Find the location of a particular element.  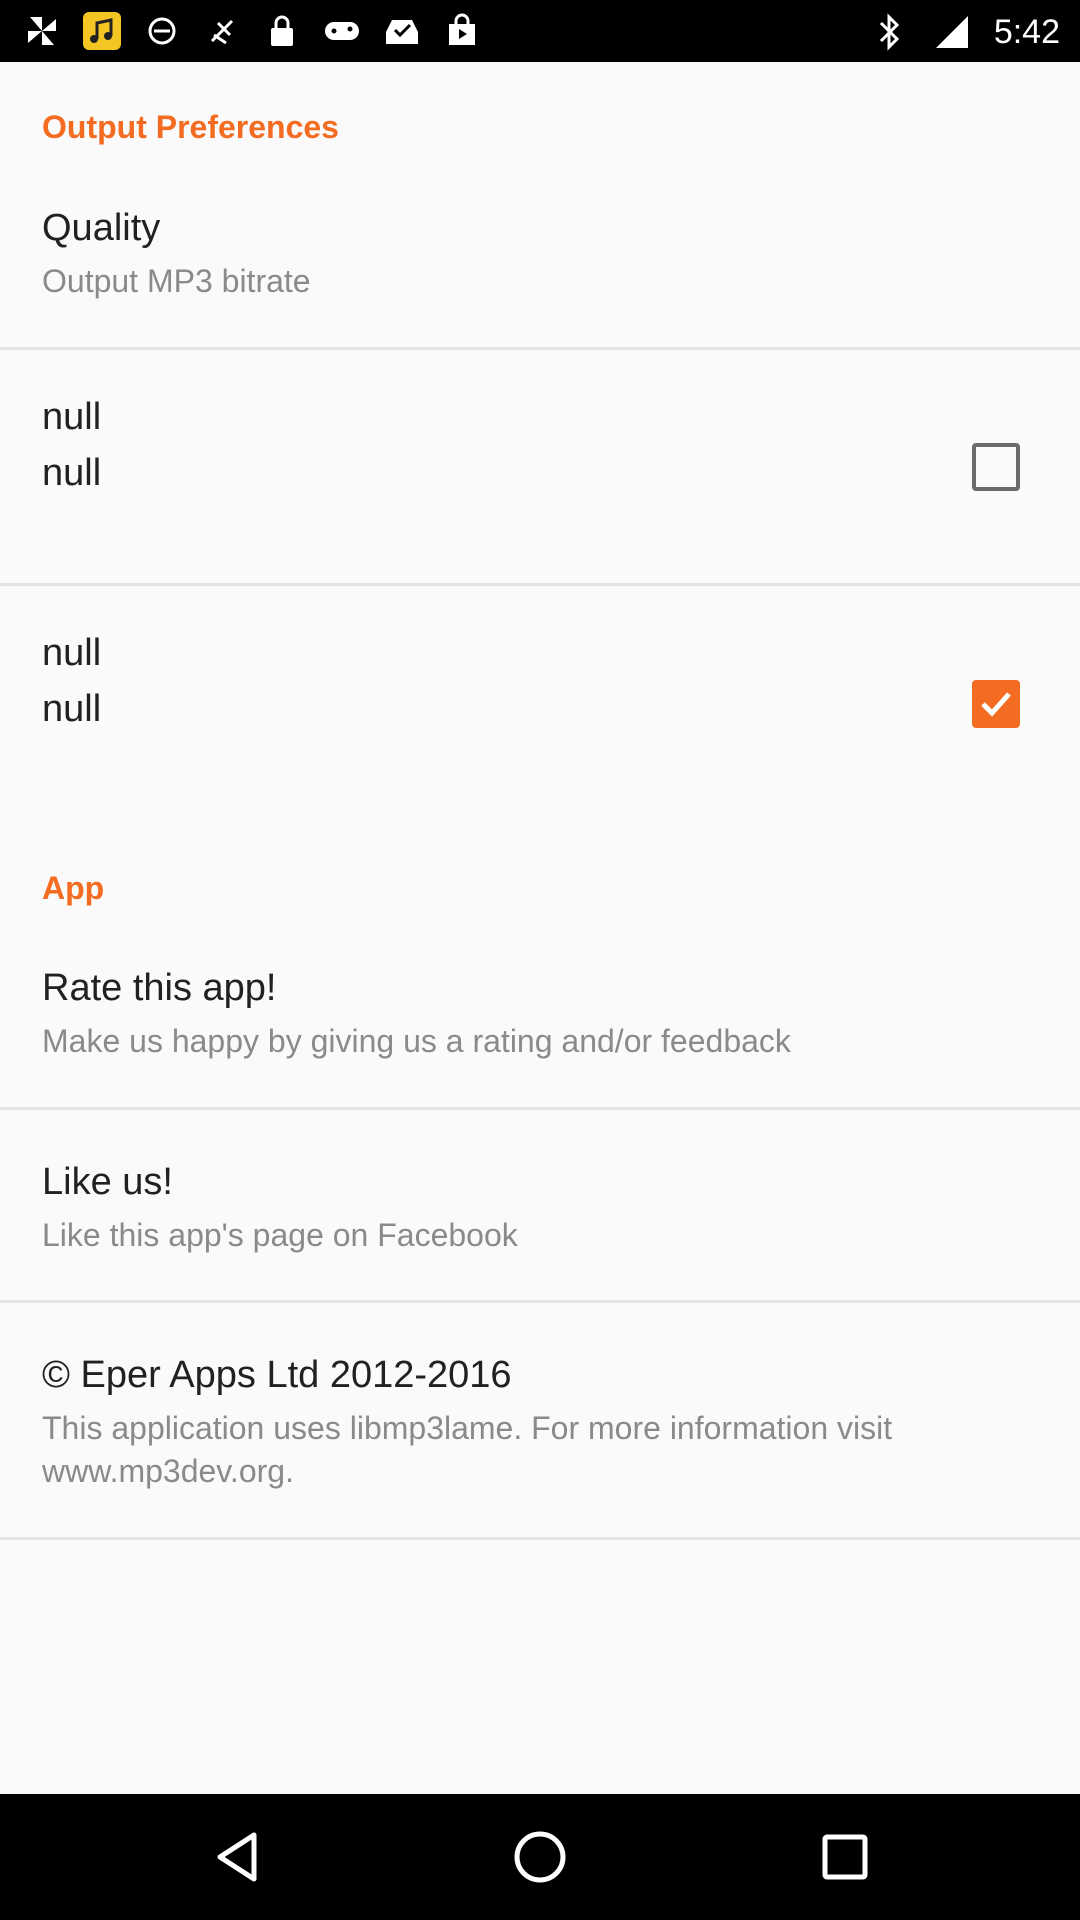

category-output-preferences: Output Preferences is located at coordinates (190, 127).